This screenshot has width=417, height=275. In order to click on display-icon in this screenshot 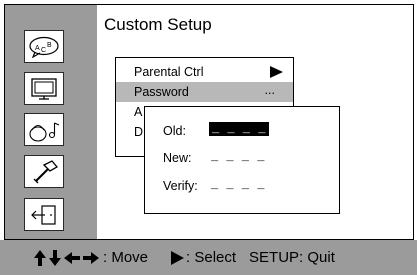, I will do `click(44, 89)`.